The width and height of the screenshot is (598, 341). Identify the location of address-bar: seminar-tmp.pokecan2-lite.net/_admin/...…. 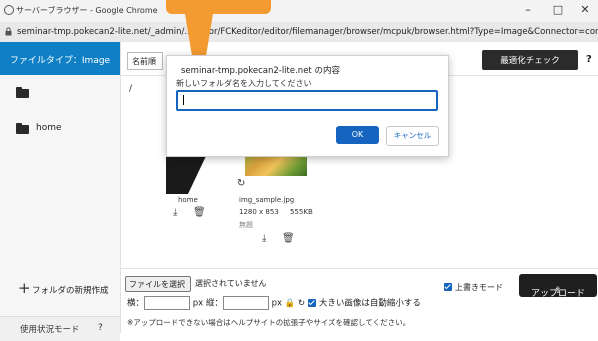
(299, 32).